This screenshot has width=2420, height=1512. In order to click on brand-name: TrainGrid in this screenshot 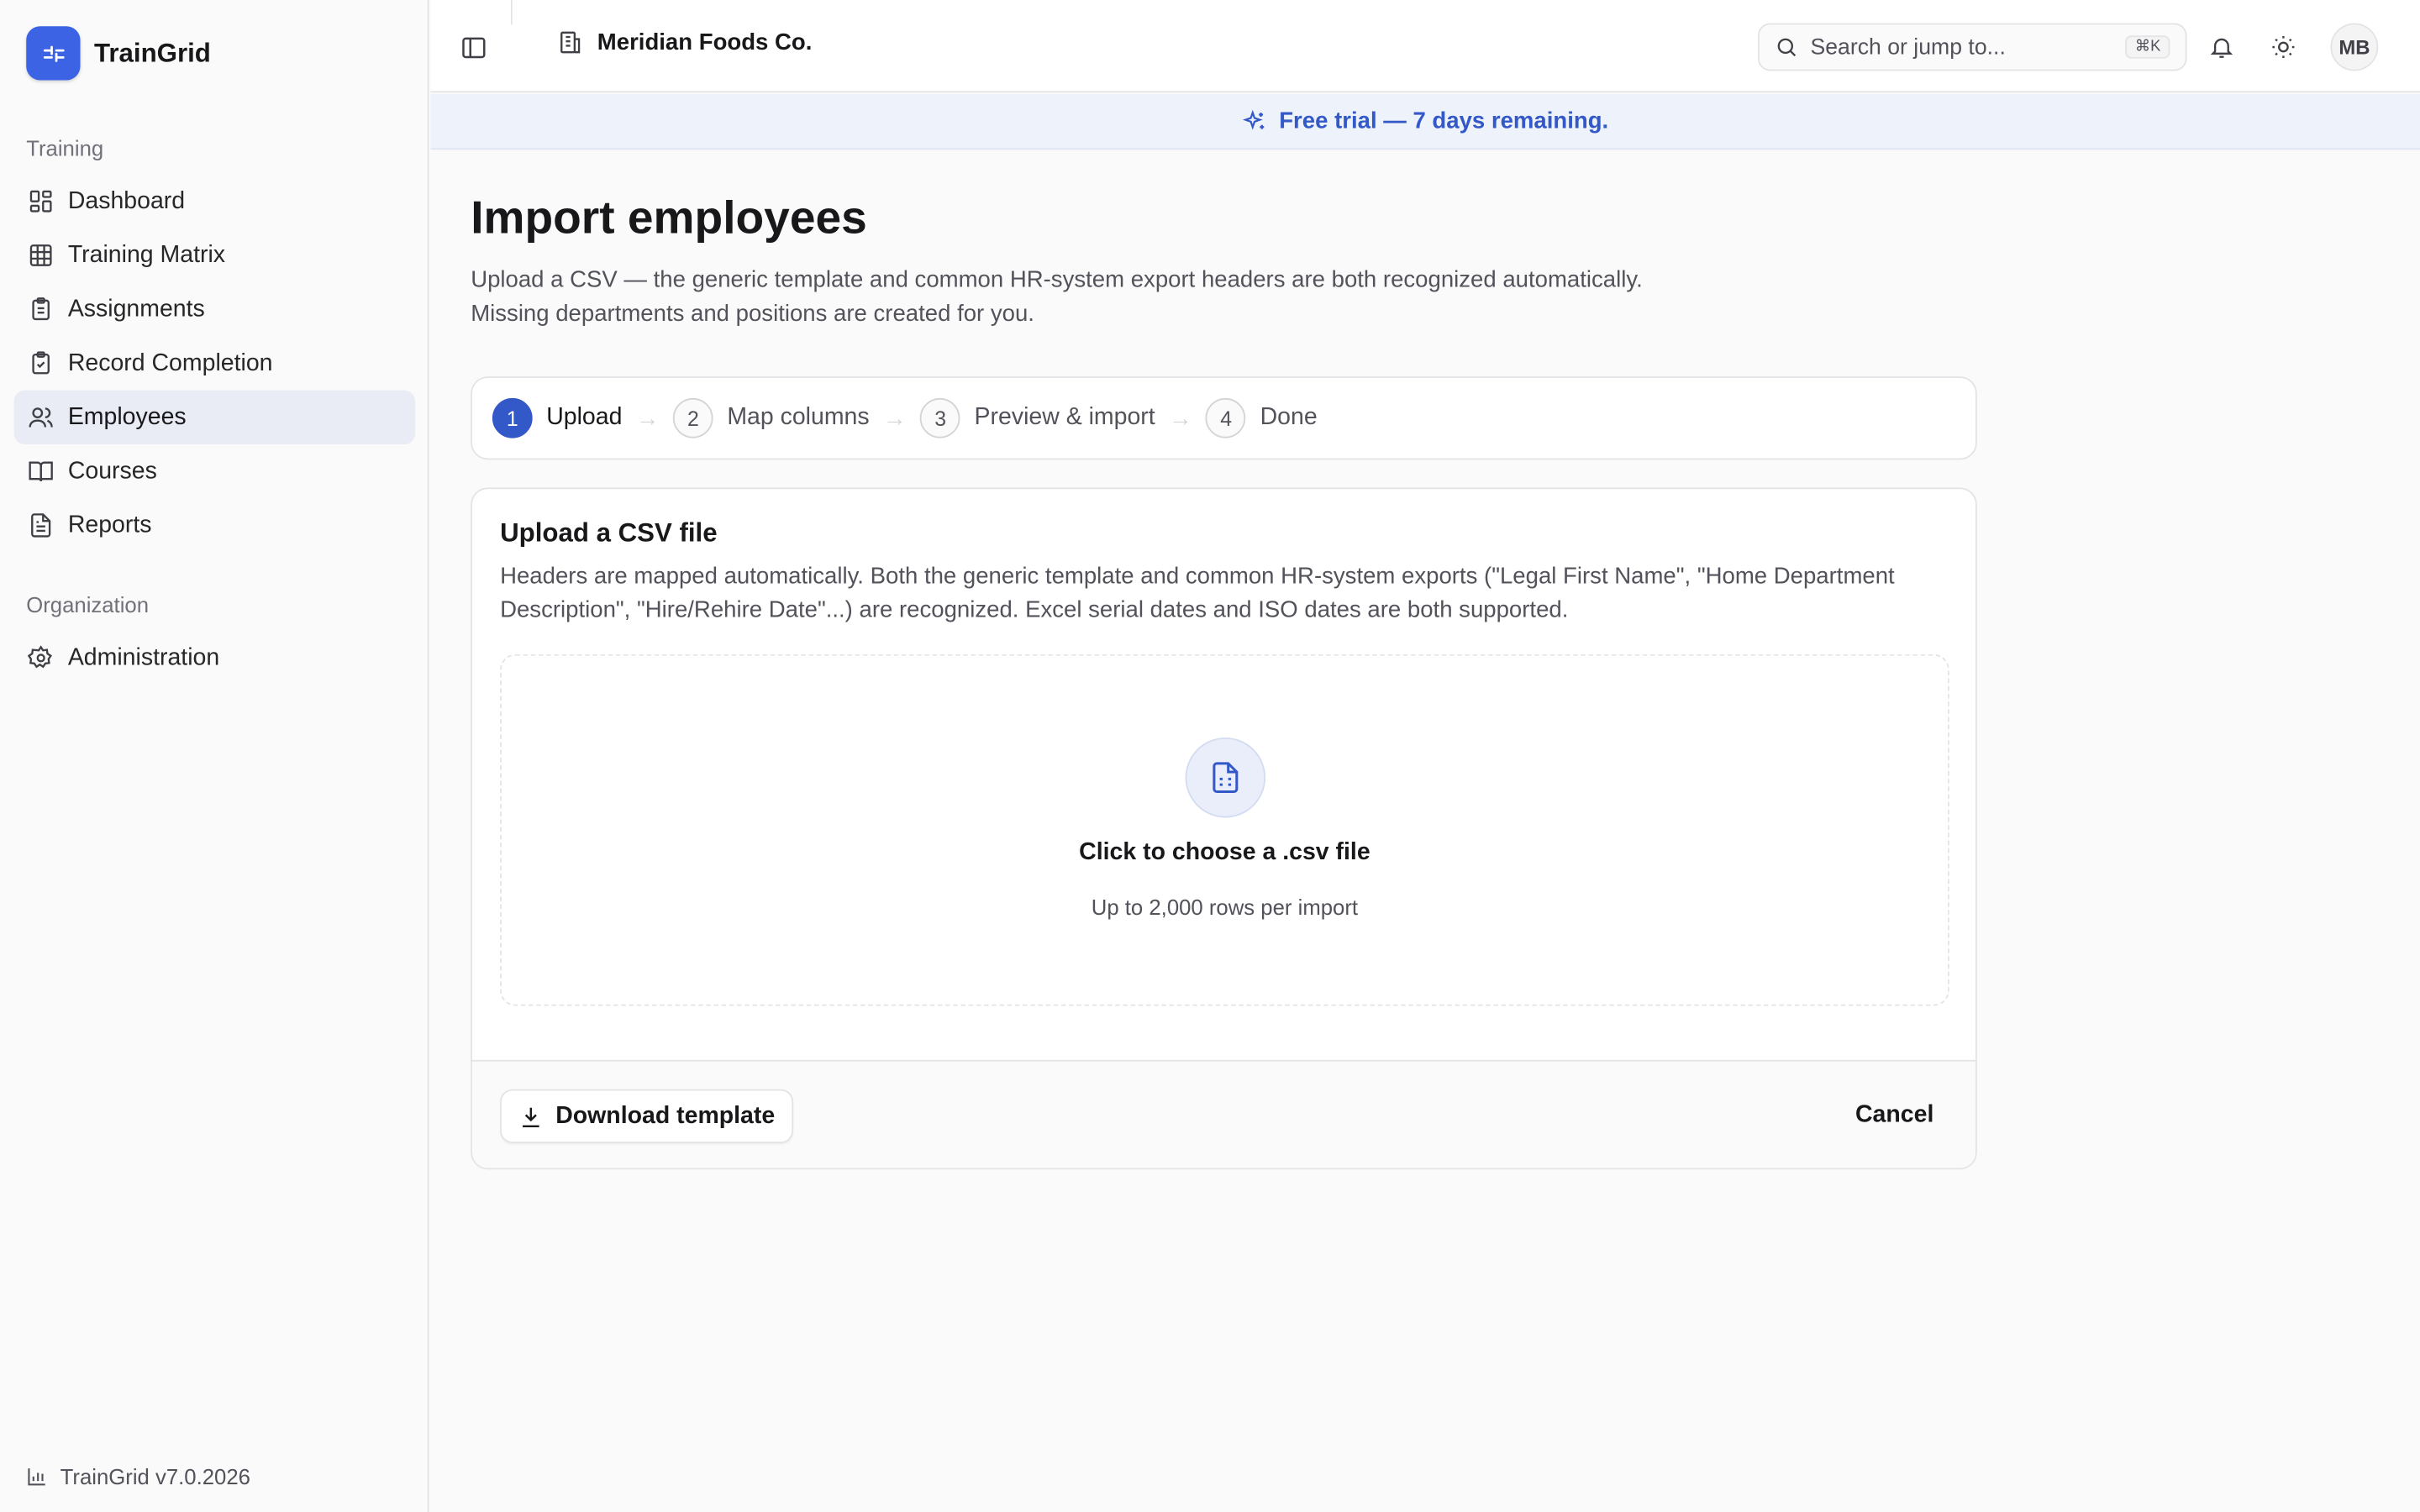, I will do `click(153, 52)`.